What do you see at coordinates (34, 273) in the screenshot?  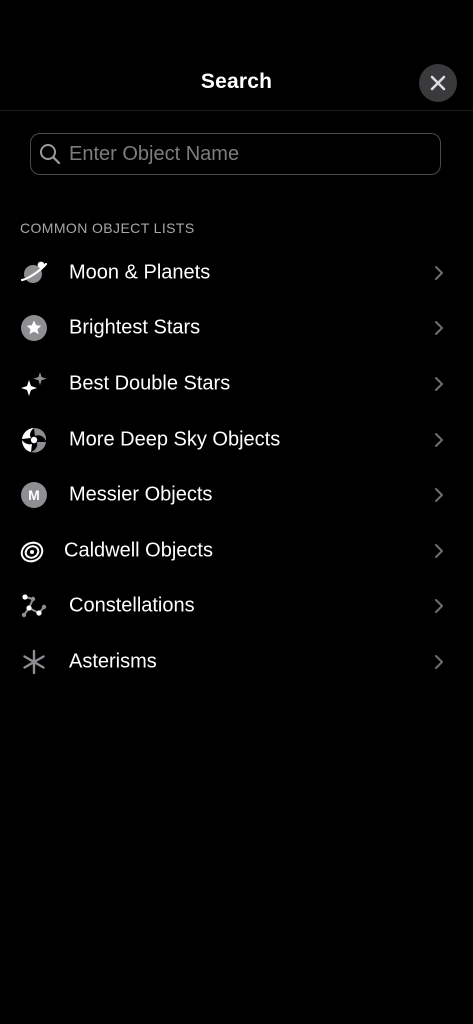 I see `planet-icon` at bounding box center [34, 273].